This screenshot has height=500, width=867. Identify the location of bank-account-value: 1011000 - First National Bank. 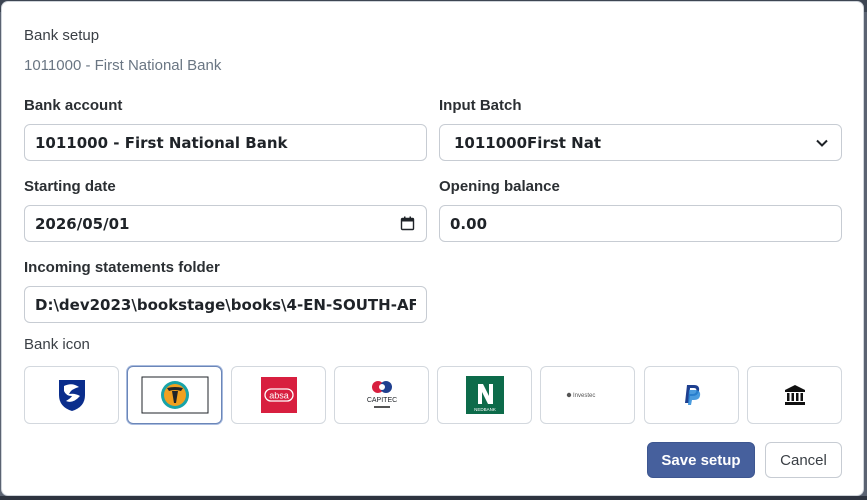
(161, 142).